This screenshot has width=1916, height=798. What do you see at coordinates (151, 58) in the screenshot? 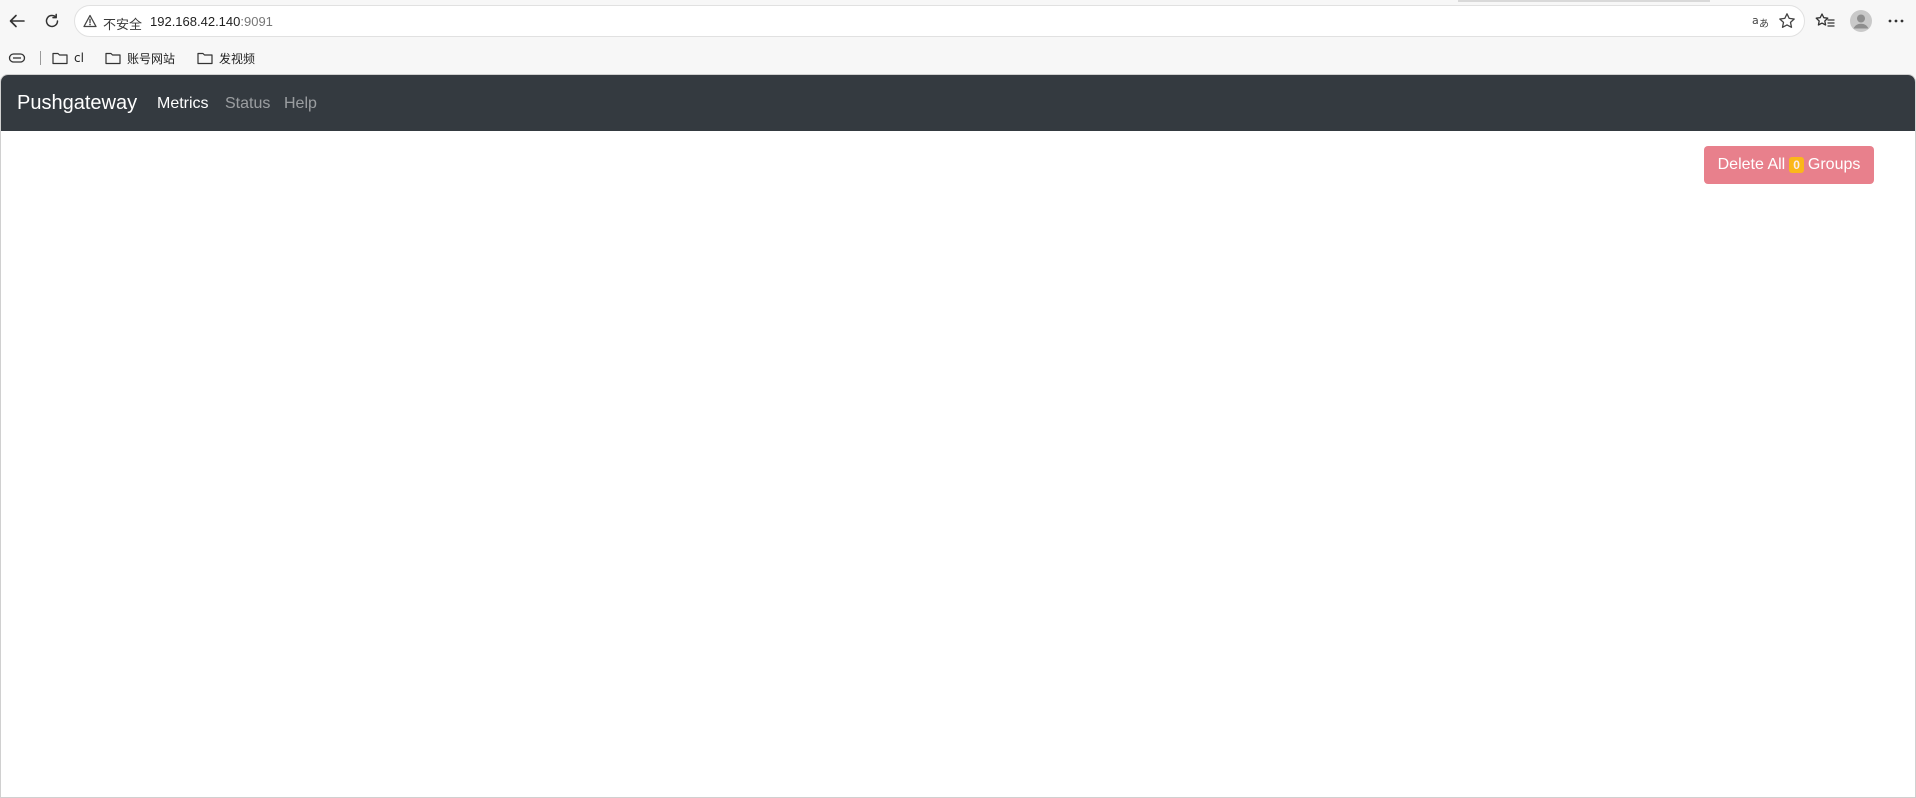
I see `bookmark-label: 账号网站` at bounding box center [151, 58].